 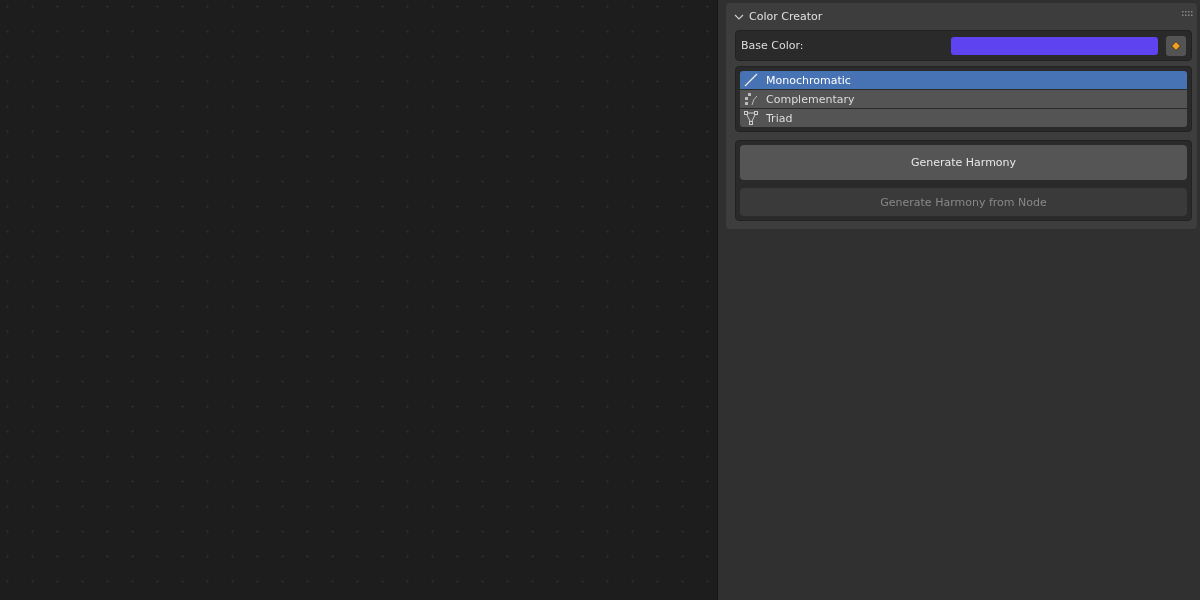 I want to click on panel-title: Color Creator, so click(x=963, y=16).